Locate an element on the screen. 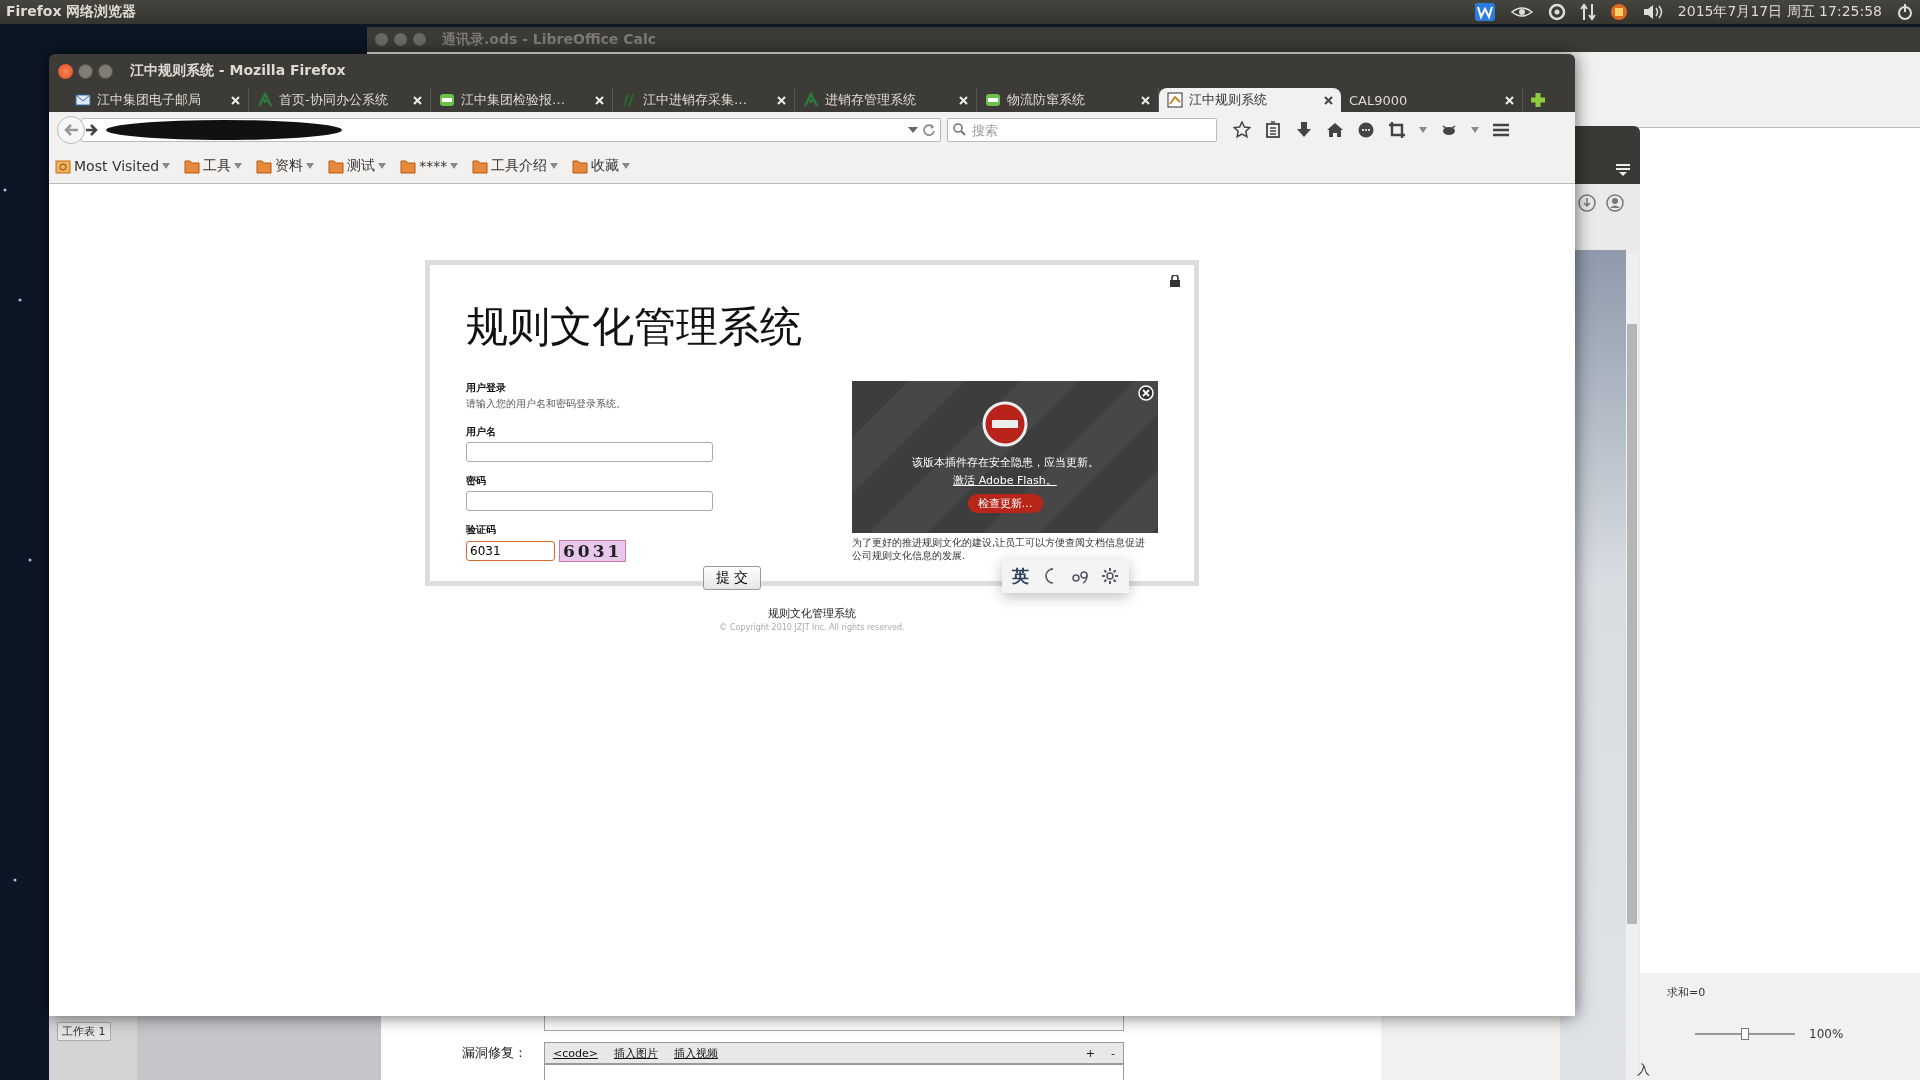  bookmark-folder: 工具 is located at coordinates (213, 165).